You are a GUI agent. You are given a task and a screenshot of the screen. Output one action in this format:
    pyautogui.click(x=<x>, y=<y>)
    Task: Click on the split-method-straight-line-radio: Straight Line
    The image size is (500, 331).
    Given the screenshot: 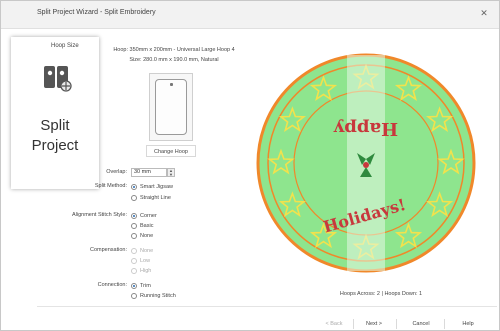 What is the action you would take?
    pyautogui.click(x=161, y=198)
    